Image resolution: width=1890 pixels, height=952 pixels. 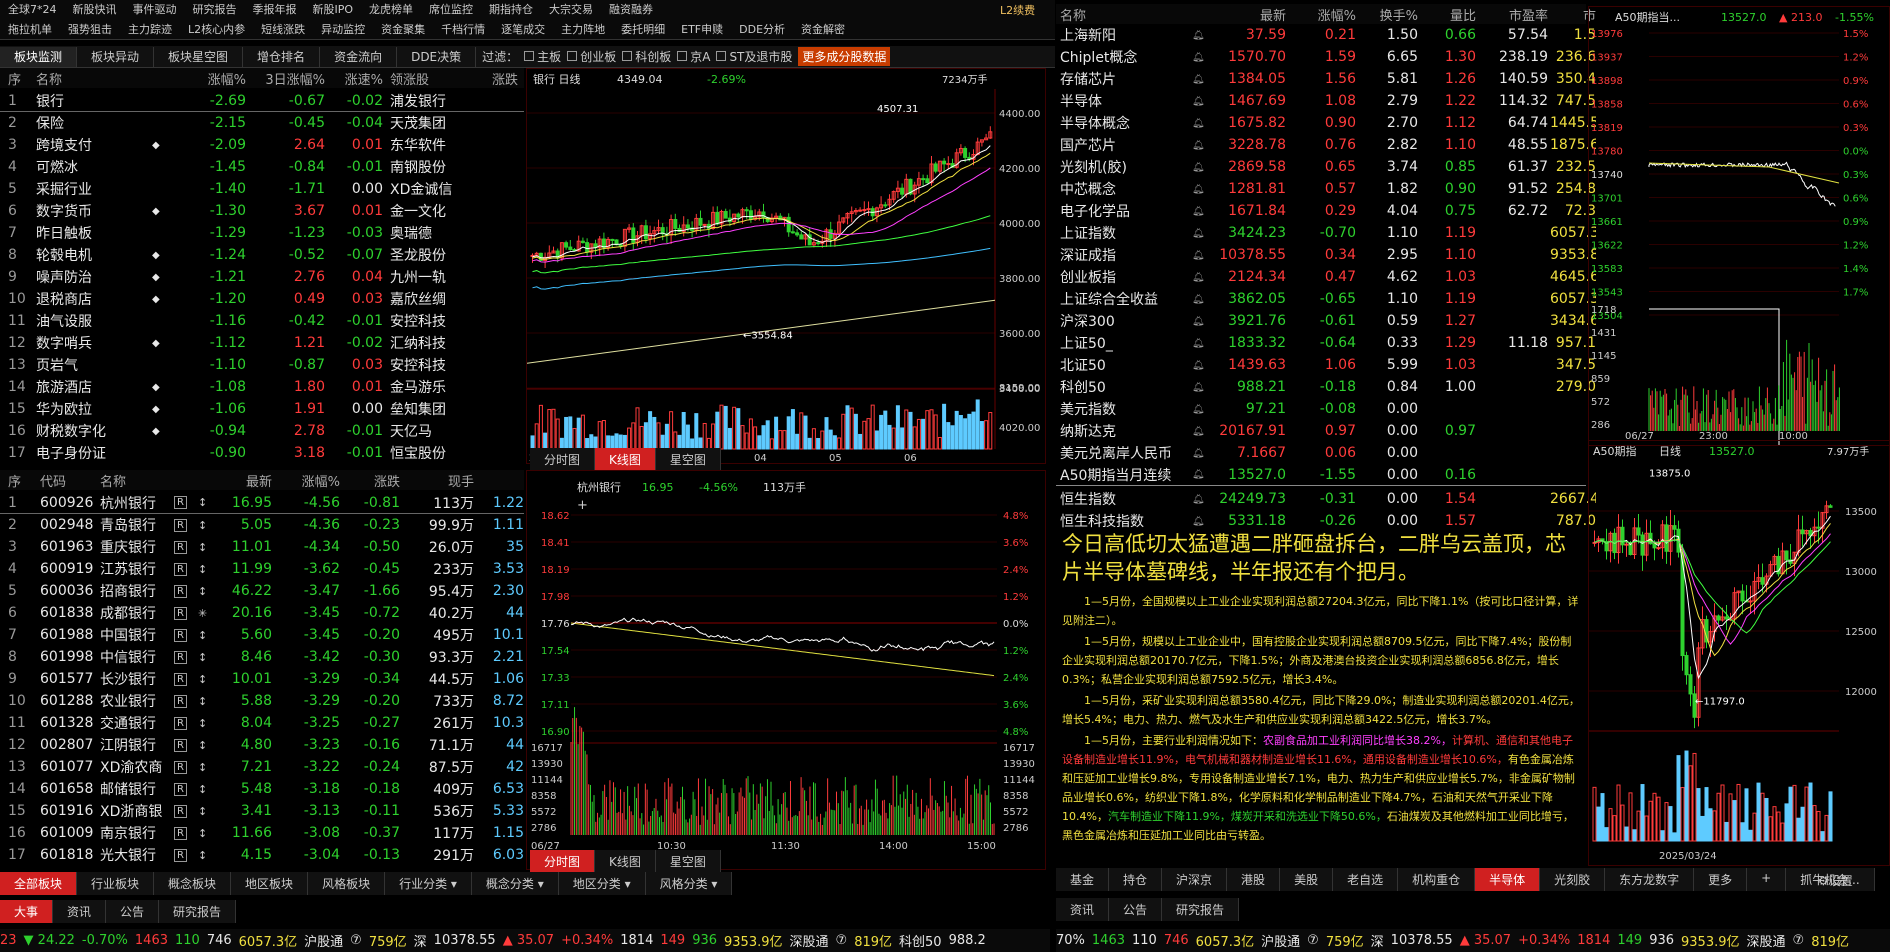 What do you see at coordinates (133, 911) in the screenshot?
I see `info-tab-2: 公告` at bounding box center [133, 911].